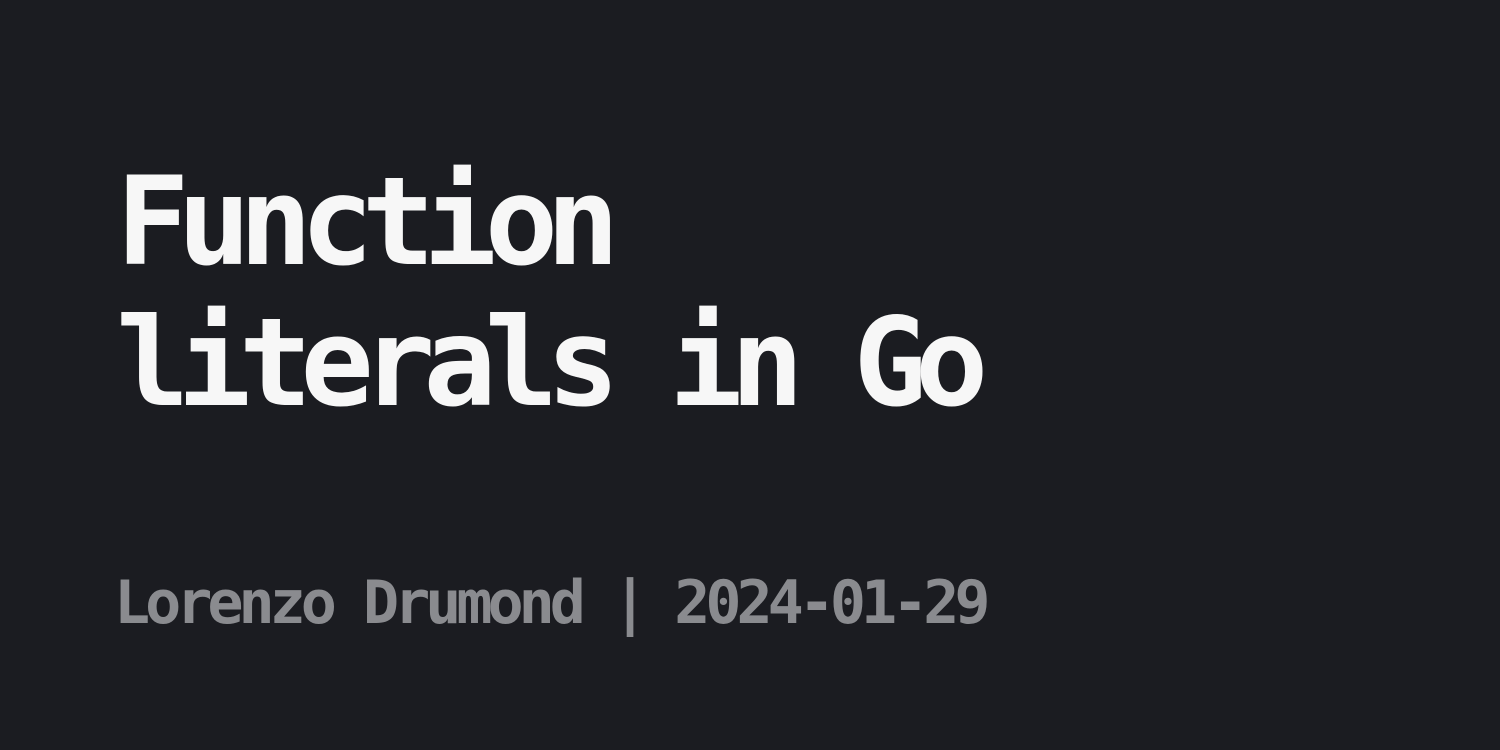  What do you see at coordinates (832, 603) in the screenshot?
I see `publish-date: 2024-01-29` at bounding box center [832, 603].